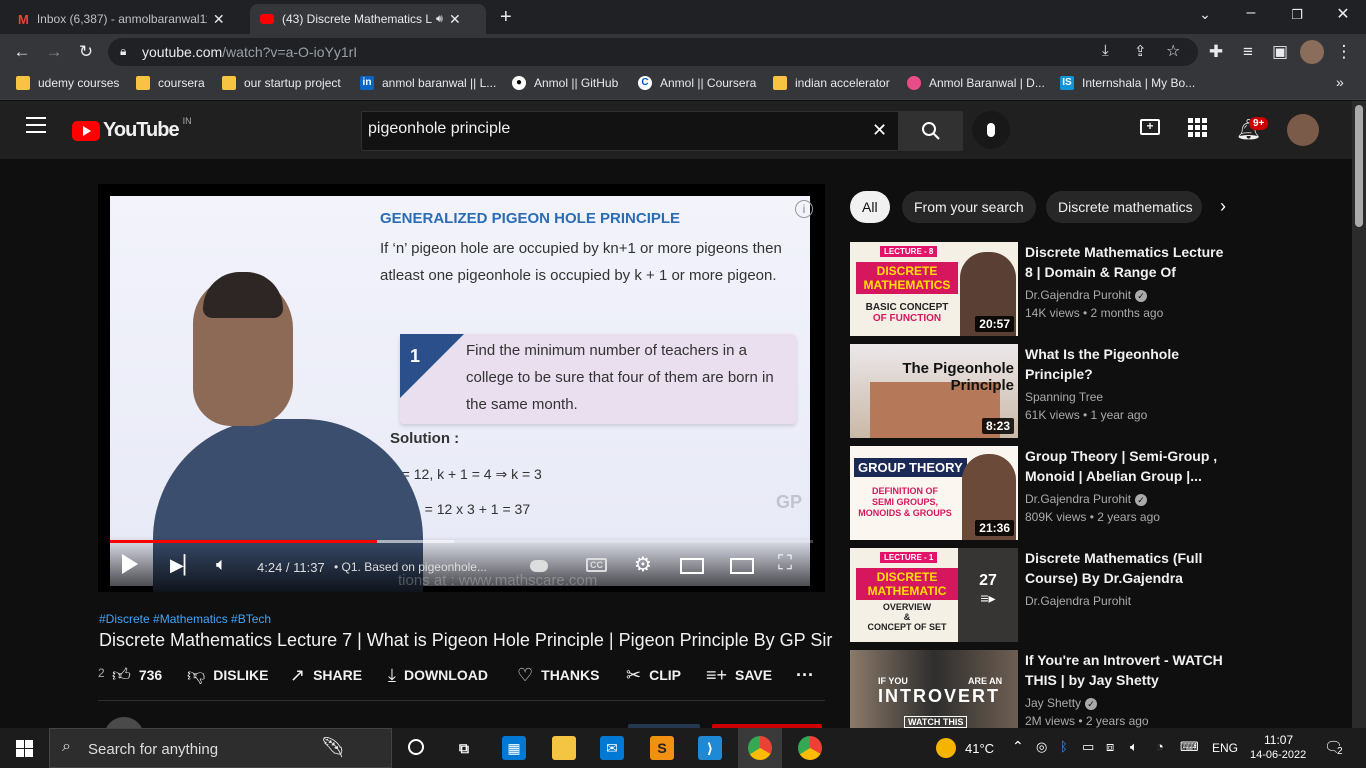  What do you see at coordinates (1197, 127) in the screenshot?
I see `apps-grid-icon` at bounding box center [1197, 127].